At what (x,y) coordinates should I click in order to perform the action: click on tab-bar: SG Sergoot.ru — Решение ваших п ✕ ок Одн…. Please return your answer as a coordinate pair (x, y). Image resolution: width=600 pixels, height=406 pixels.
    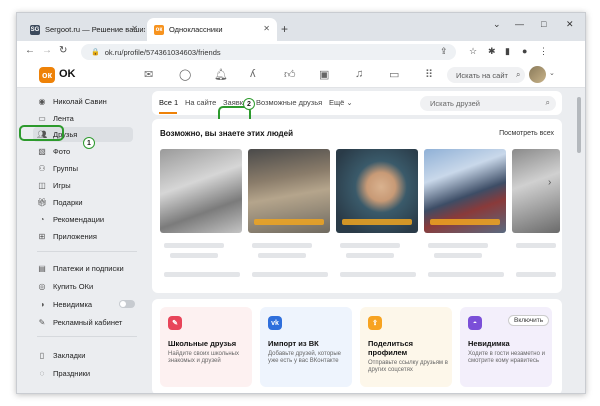
    Looking at the image, I should click on (301, 27).